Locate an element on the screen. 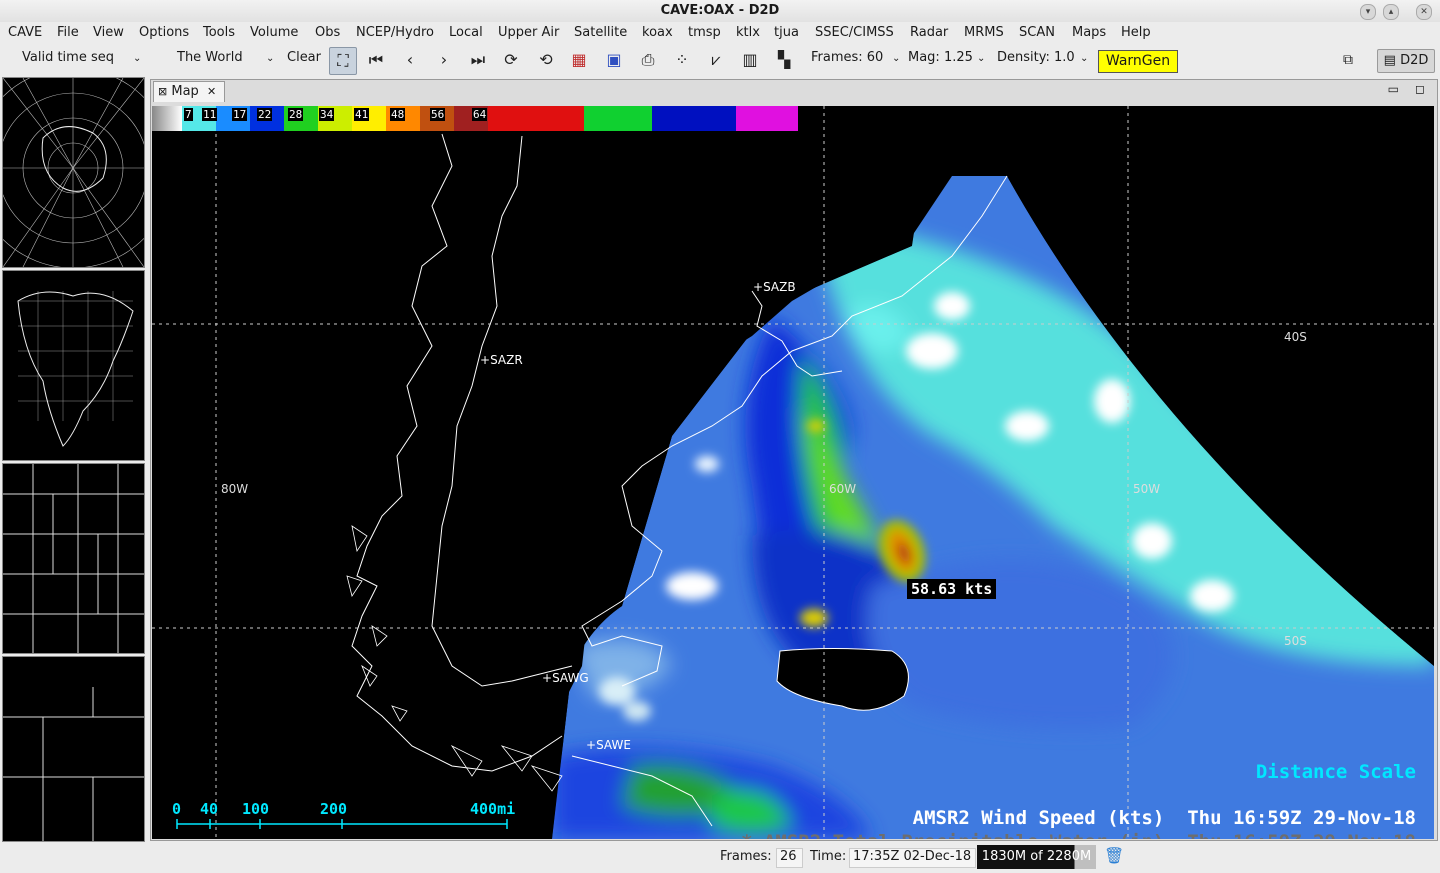 This screenshot has width=1440, height=873. menu-ncep-hydro: NCEP/Hydro is located at coordinates (395, 32).